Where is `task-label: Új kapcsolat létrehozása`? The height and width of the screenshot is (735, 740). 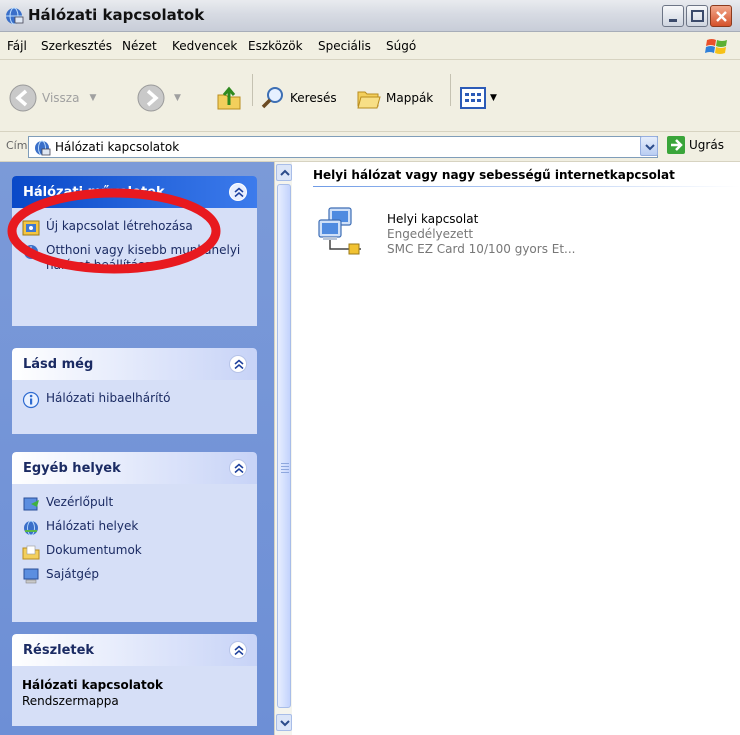
task-label: Új kapcsolat létrehozása is located at coordinates (119, 226).